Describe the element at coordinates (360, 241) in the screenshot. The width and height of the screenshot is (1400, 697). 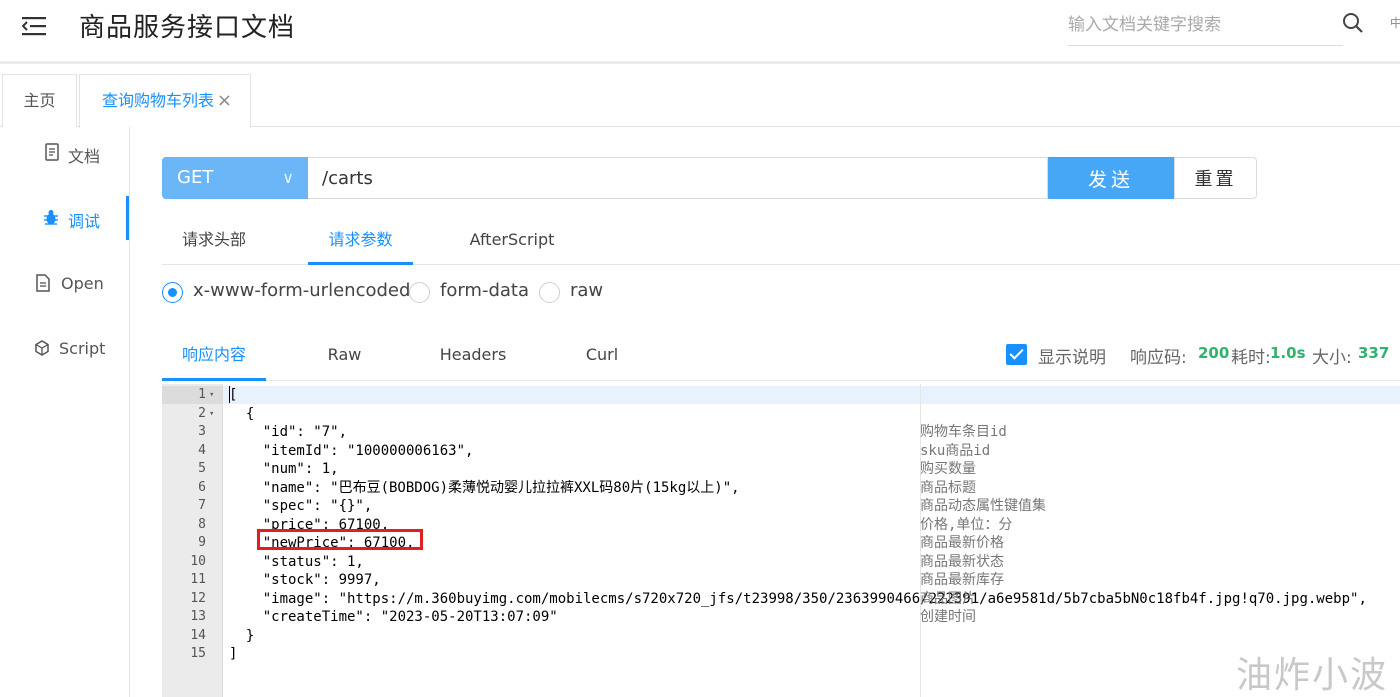
I see `tab-request-params: 请求参数` at that location.